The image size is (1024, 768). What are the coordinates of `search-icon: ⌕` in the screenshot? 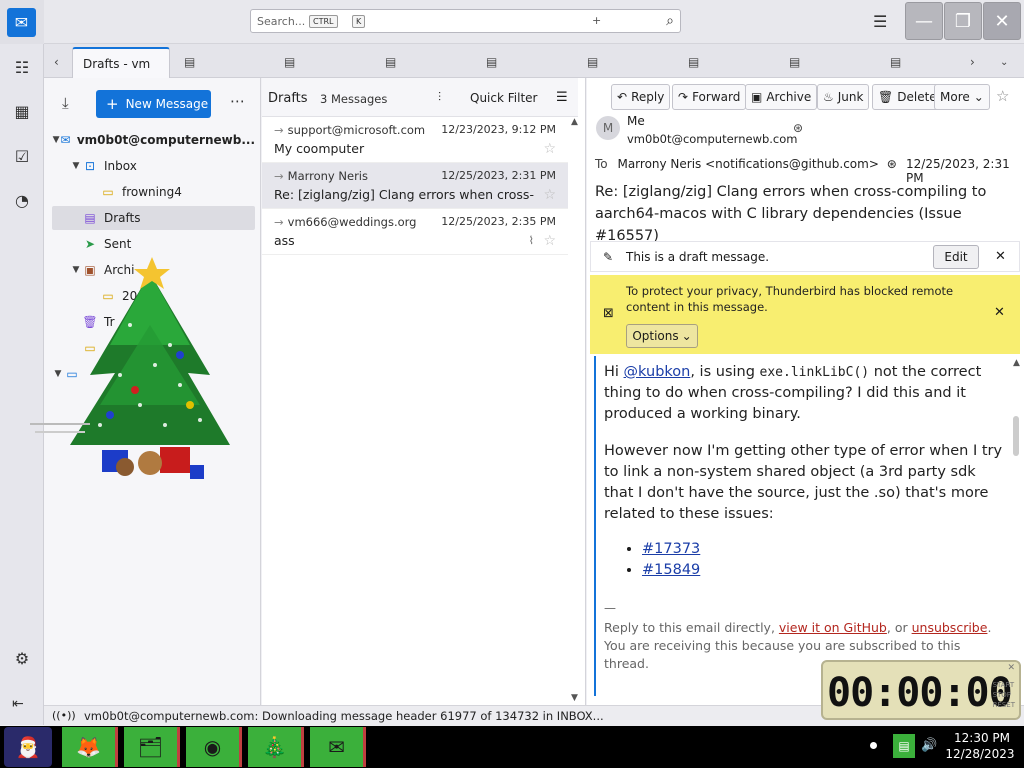 It's located at (670, 21).